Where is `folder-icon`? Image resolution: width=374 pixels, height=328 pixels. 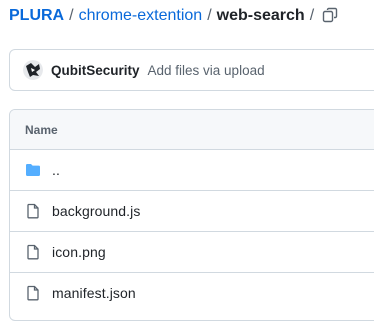
folder-icon is located at coordinates (33, 170).